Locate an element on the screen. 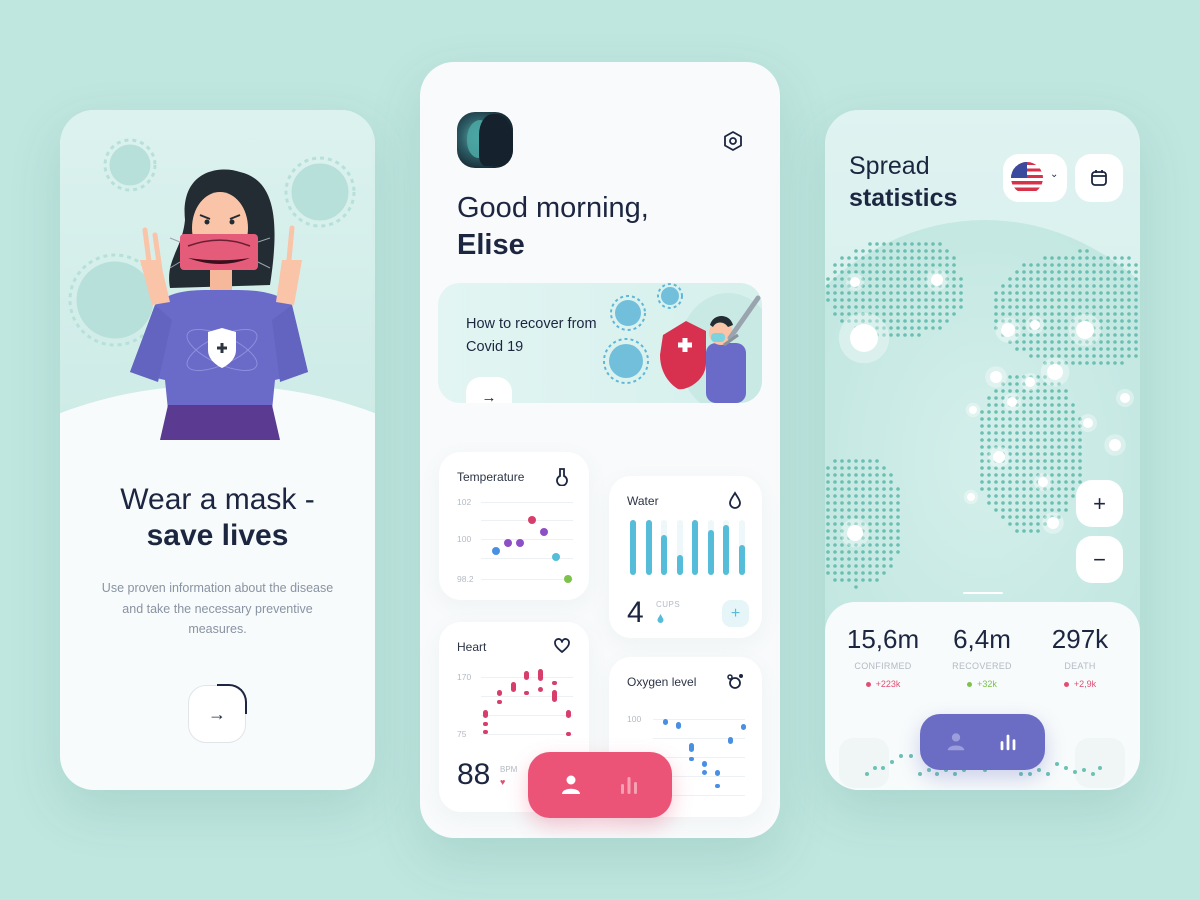  zoom-in-button: + is located at coordinates (1099, 503).